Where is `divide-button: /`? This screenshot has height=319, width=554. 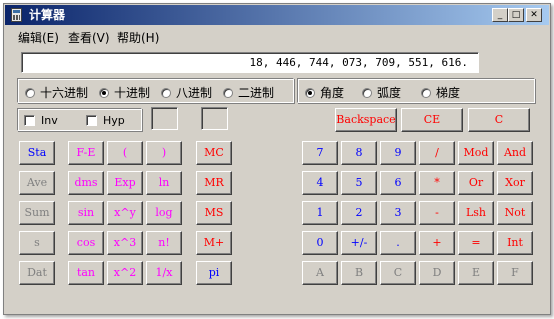 divide-button: / is located at coordinates (437, 153).